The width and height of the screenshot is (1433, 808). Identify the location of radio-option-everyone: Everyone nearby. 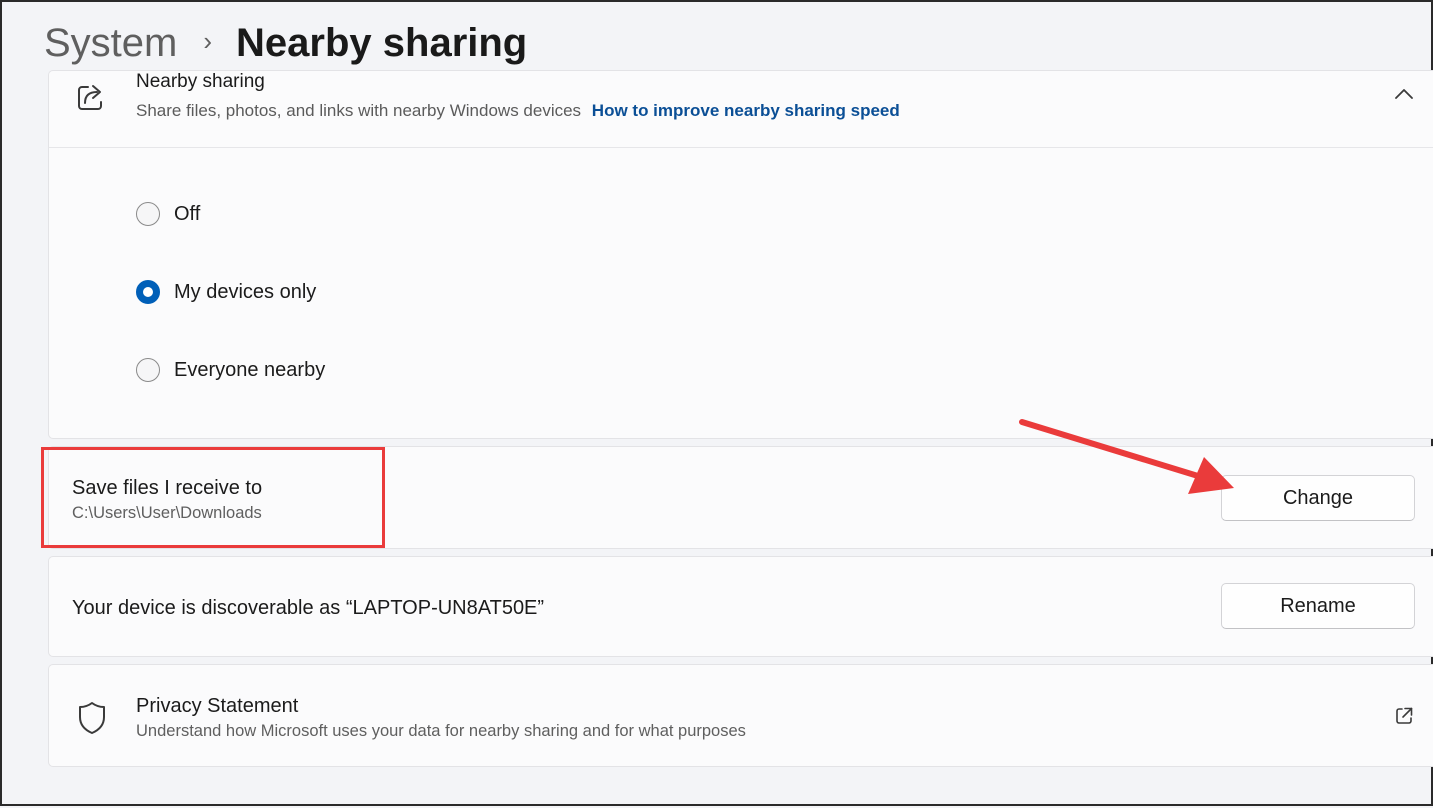
(230, 370).